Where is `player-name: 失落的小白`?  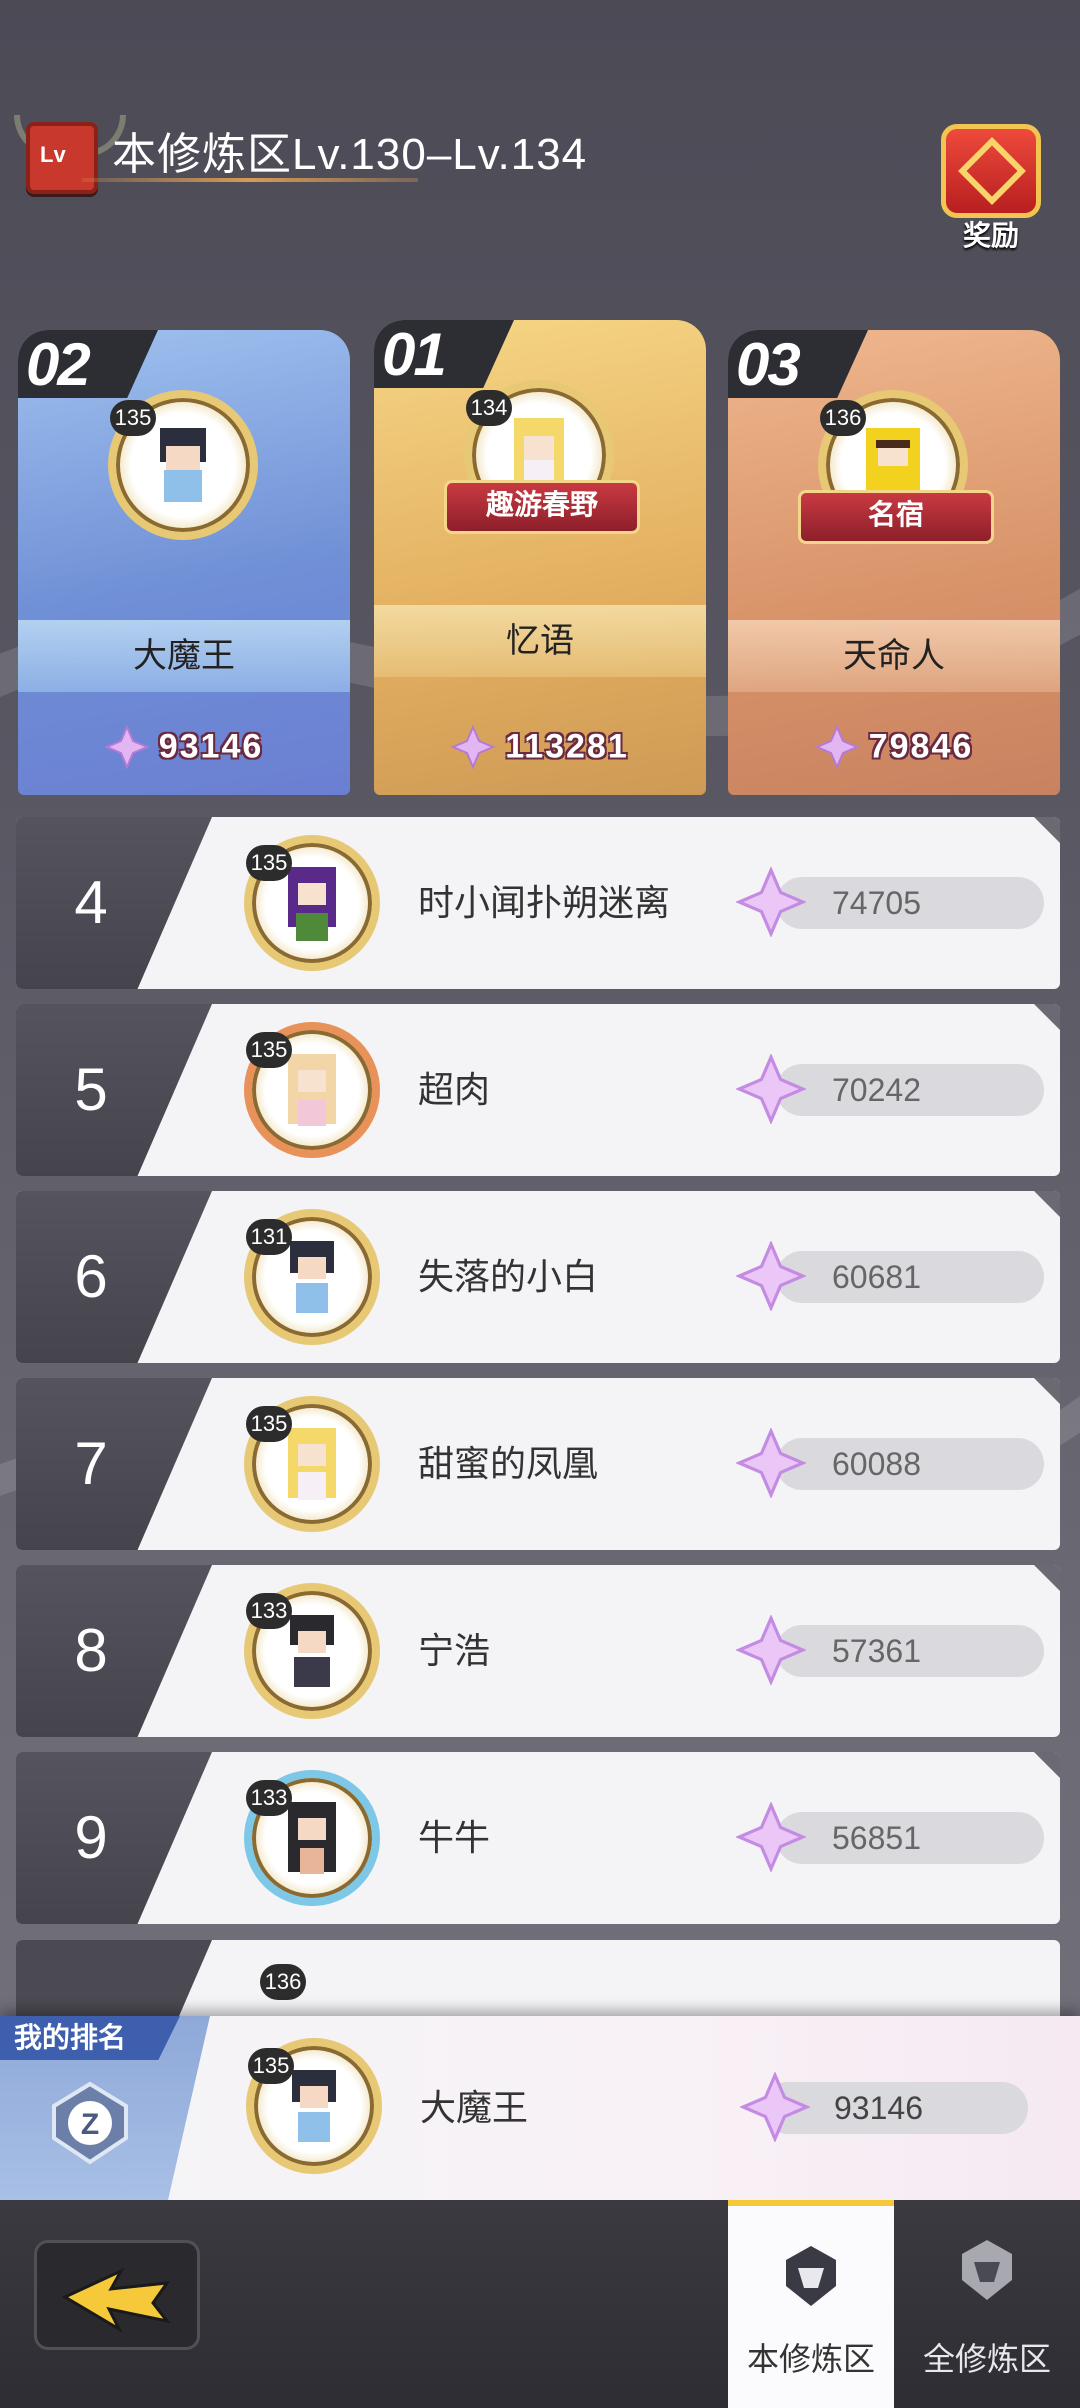 player-name: 失落的小白 is located at coordinates (508, 1276).